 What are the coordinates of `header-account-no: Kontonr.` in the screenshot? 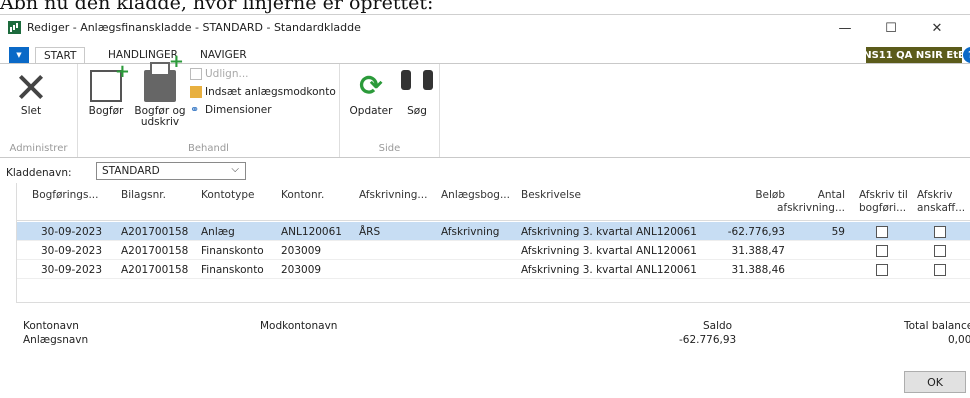 It's located at (302, 195).